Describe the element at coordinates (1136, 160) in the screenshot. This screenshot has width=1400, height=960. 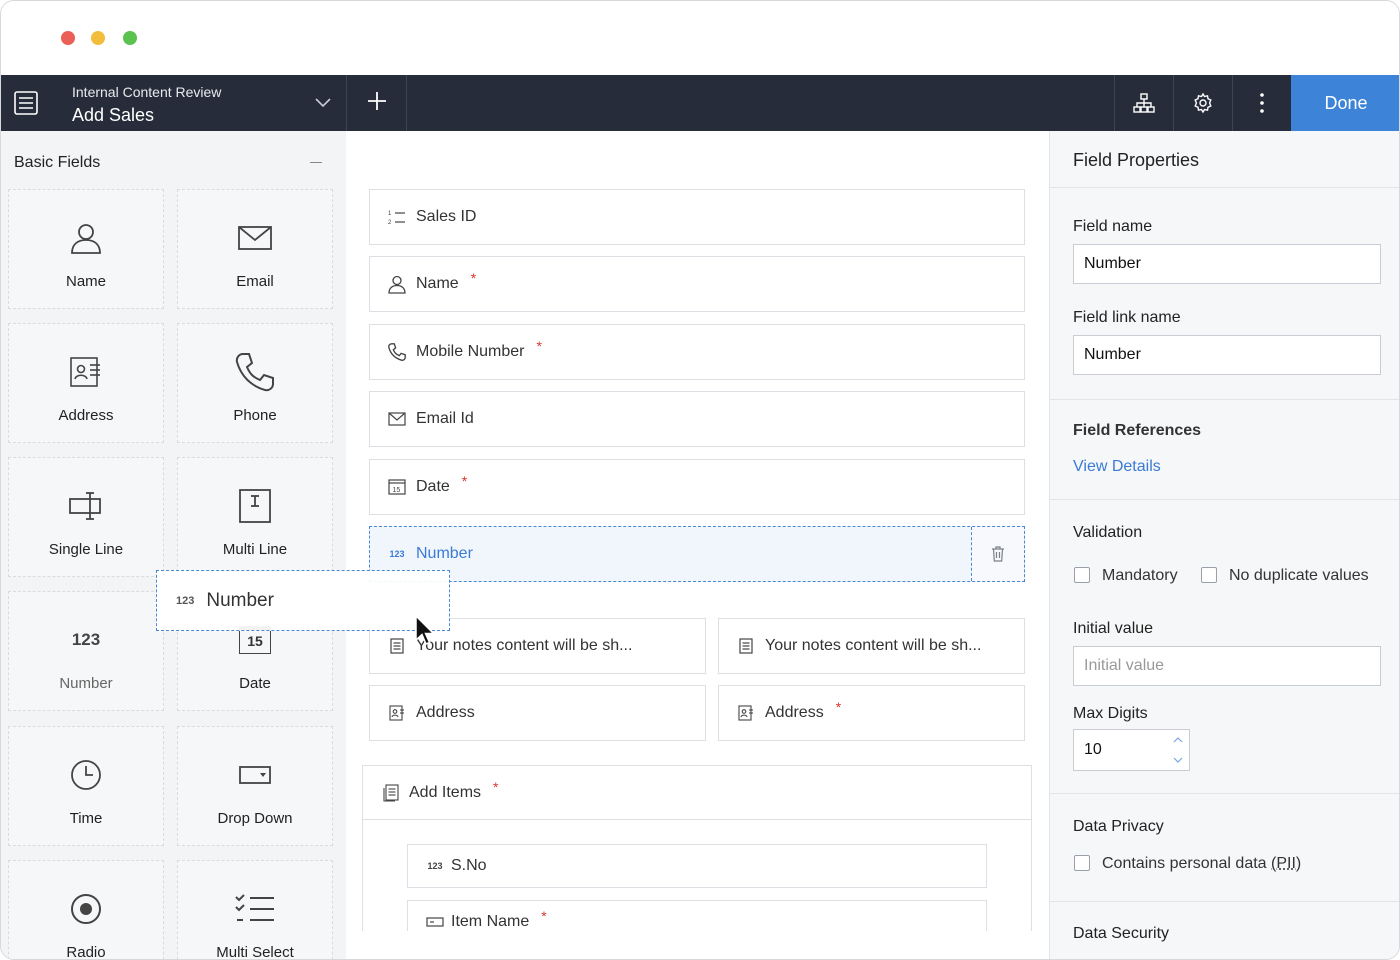
I see `field-properties-title: Field Properties` at that location.